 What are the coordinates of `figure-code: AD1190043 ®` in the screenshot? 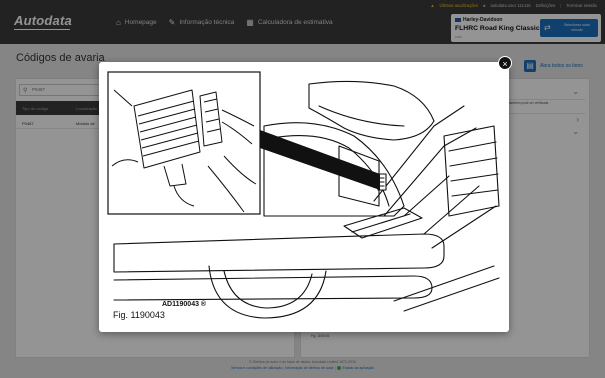 It's located at (184, 304).